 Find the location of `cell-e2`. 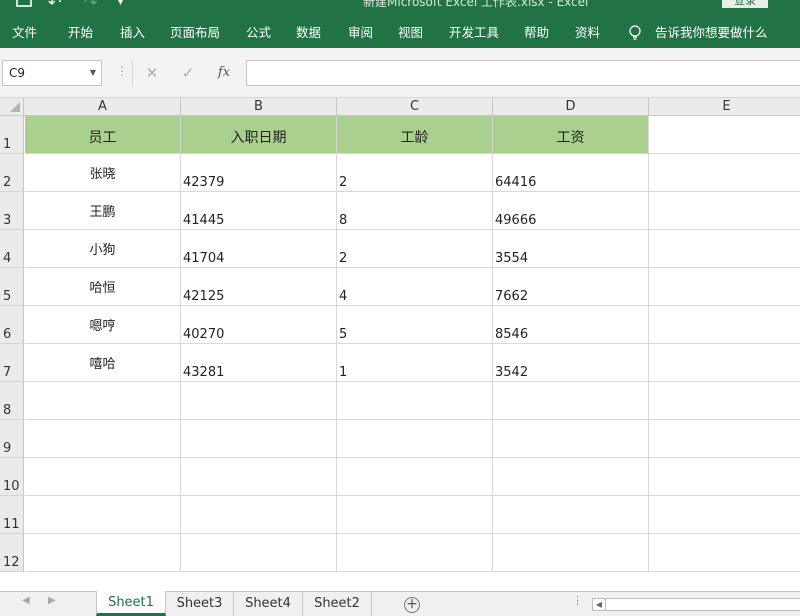

cell-e2 is located at coordinates (724, 173).